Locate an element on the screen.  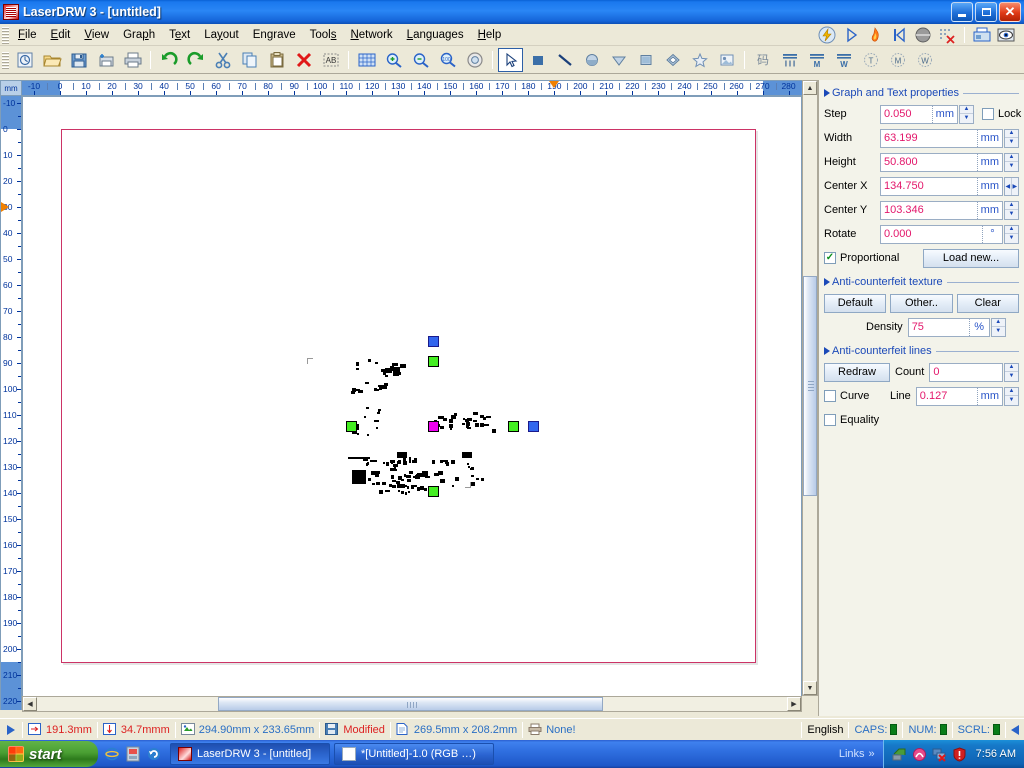
copy-icon is located at coordinates (249, 60).